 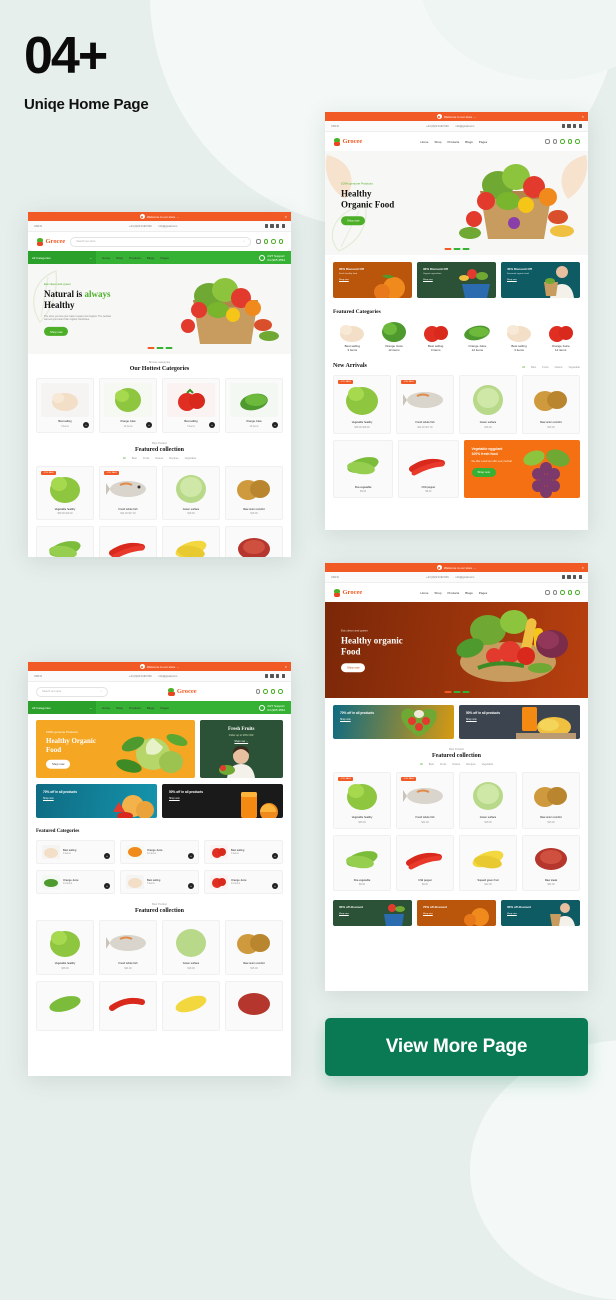 I want to click on side-panel-link: Shop now →, so click(x=241, y=741).